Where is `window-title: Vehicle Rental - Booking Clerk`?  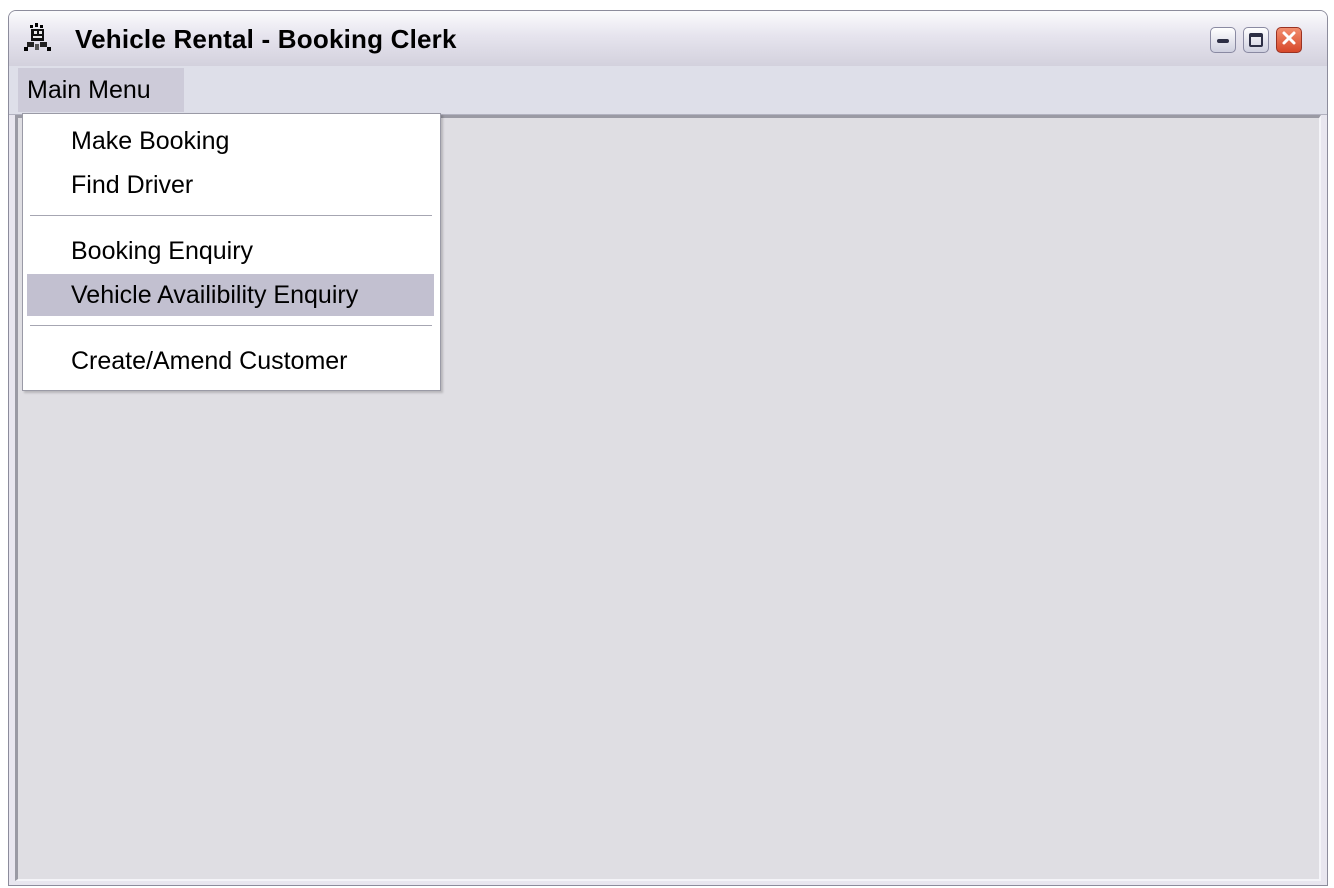
window-title: Vehicle Rental - Booking Clerk is located at coordinates (266, 39).